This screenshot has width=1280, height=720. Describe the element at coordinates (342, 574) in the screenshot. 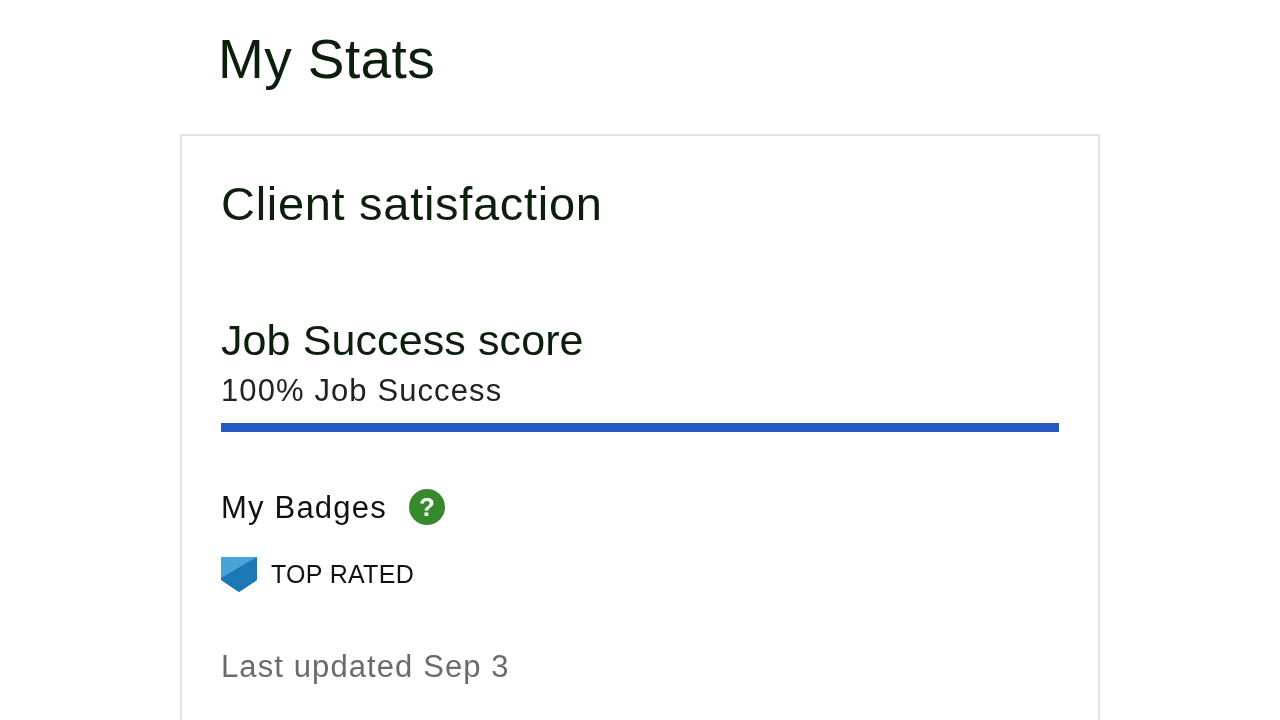

I see `badge-label: TOP RATED` at that location.